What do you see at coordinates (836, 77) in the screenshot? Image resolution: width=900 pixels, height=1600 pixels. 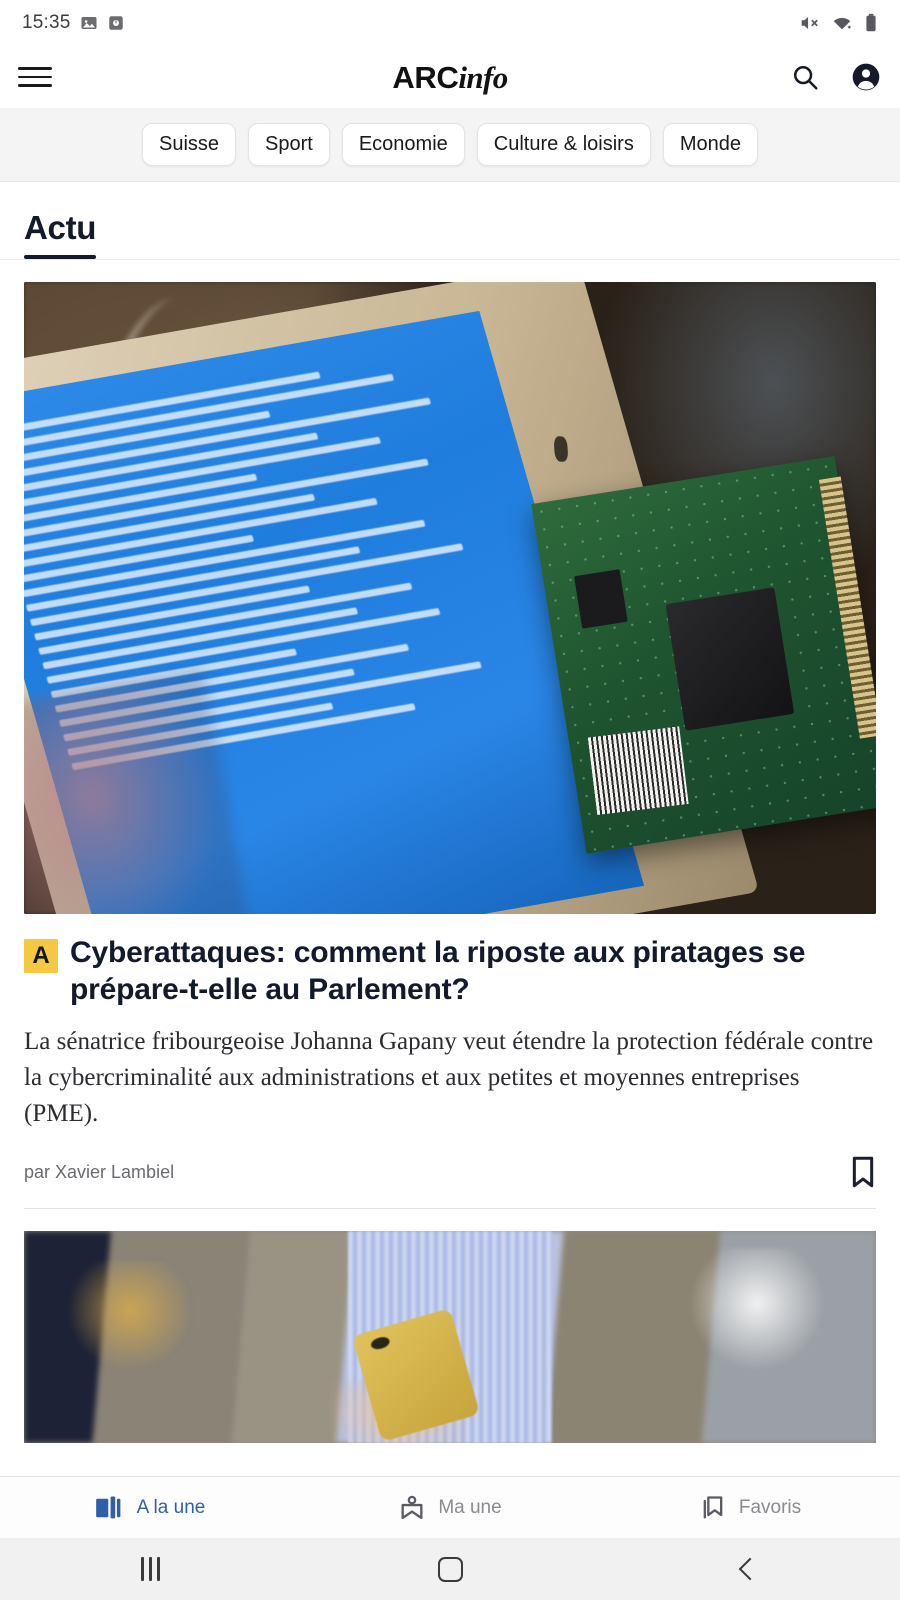 I see `app-header-actions` at bounding box center [836, 77].